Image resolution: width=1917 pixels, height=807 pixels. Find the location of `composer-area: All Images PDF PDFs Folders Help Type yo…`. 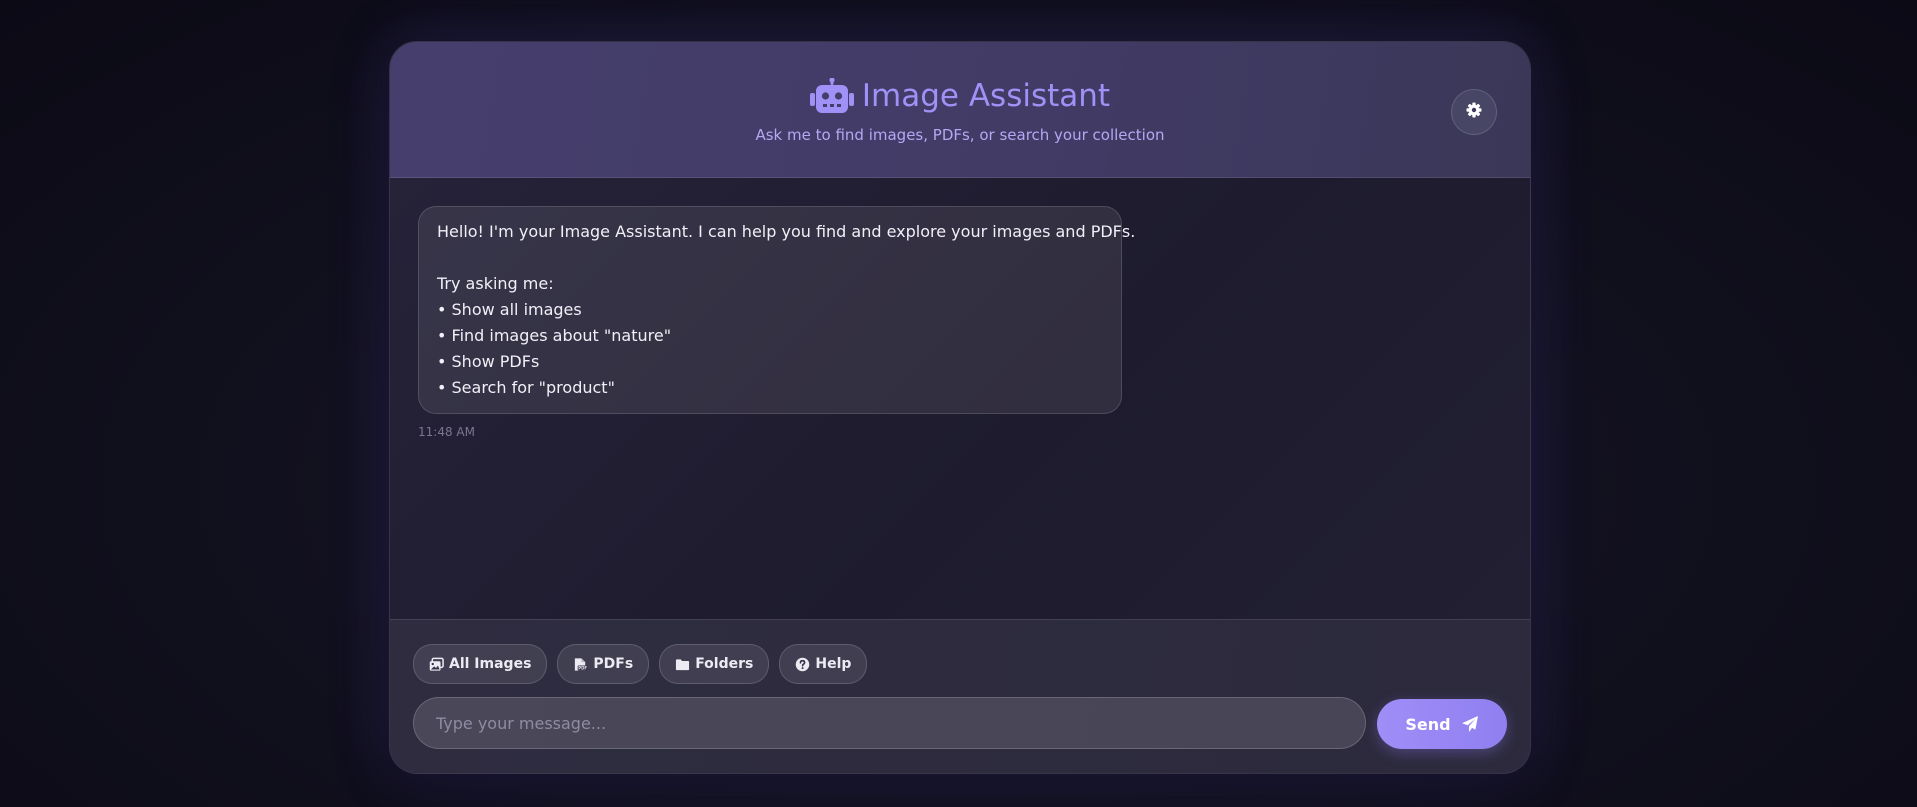

composer-area: All Images PDF PDFs Folders Help Type yo… is located at coordinates (960, 696).